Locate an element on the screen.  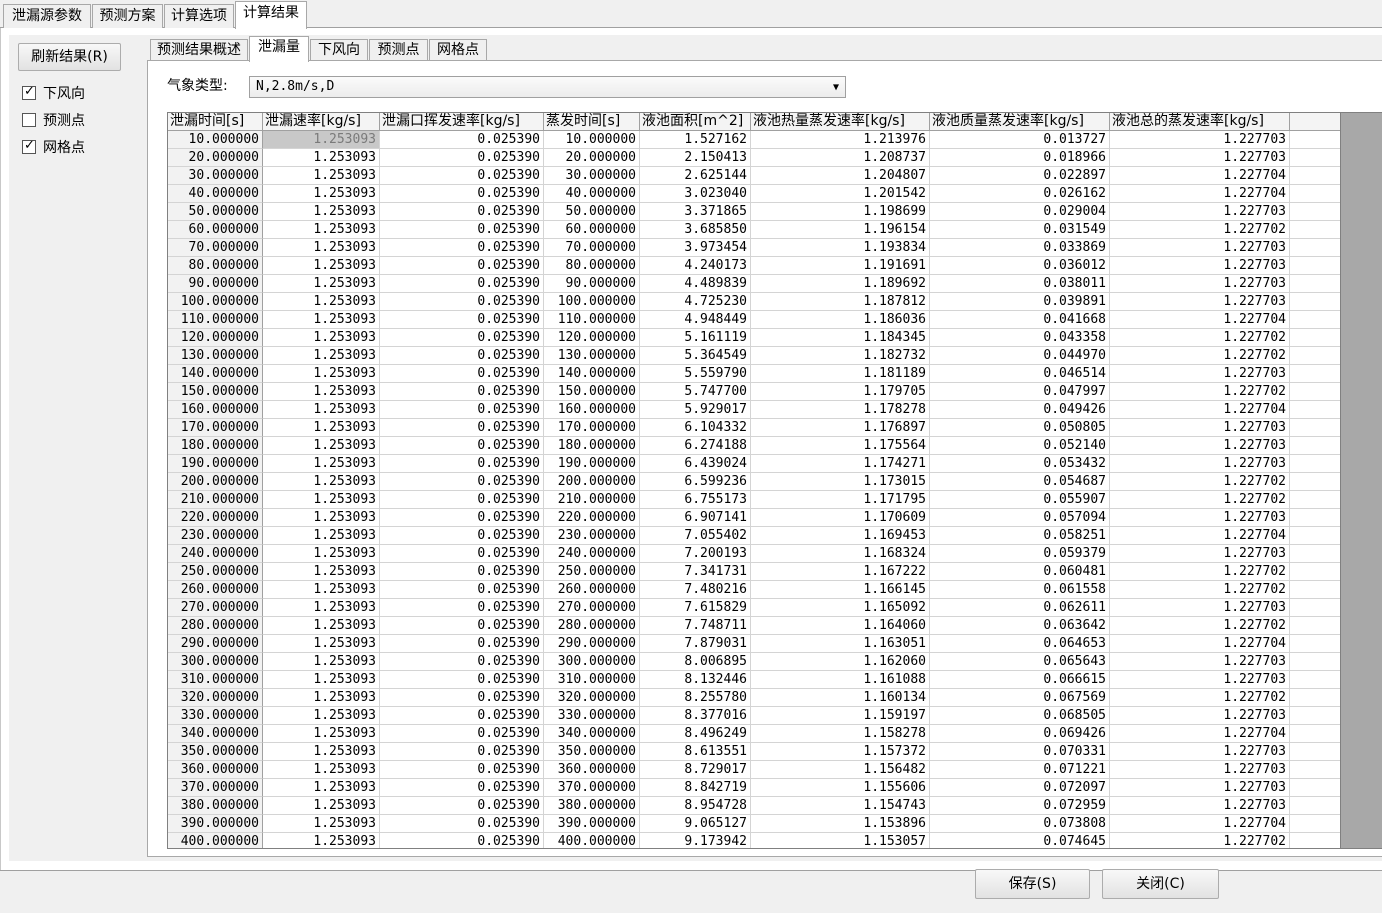
table-cell: 100.000000 is located at coordinates (592, 302).